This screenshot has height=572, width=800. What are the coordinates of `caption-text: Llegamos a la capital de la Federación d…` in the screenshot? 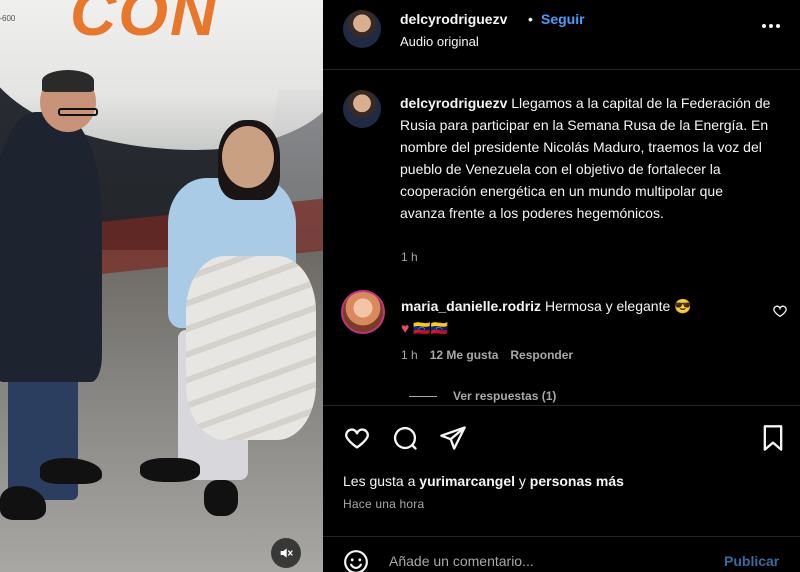 It's located at (585, 158).